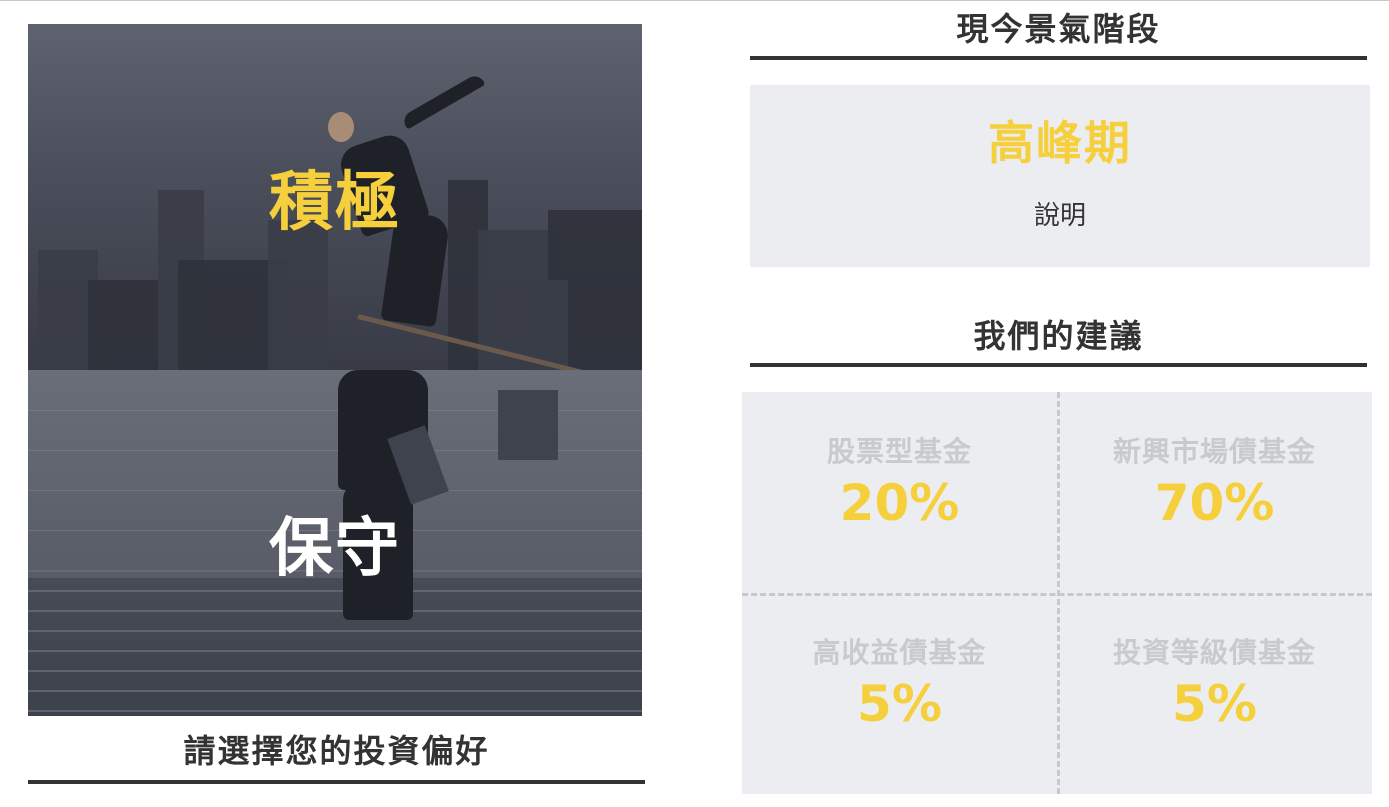 This screenshot has width=1389, height=807. Describe the element at coordinates (1060, 213) in the screenshot. I see `phase-description-link: 說明` at that location.